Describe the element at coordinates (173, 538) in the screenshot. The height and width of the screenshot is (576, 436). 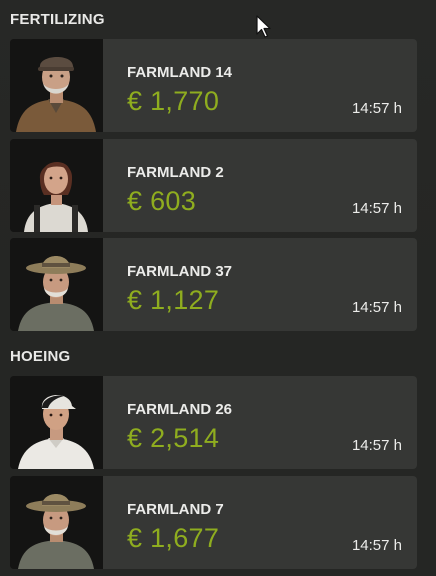
I see `job-price: € 1,677` at that location.